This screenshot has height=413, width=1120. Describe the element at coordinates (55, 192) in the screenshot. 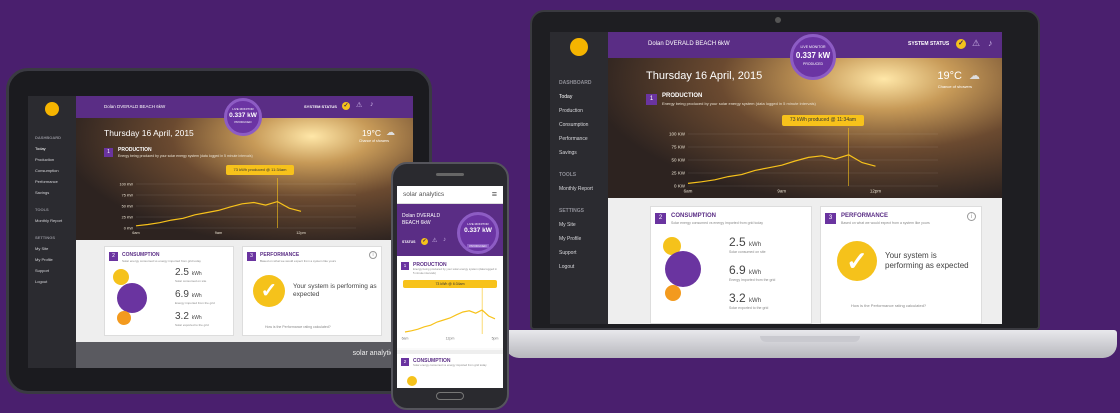

I see `tablet-sidebar-item-savings: Savings` at that location.